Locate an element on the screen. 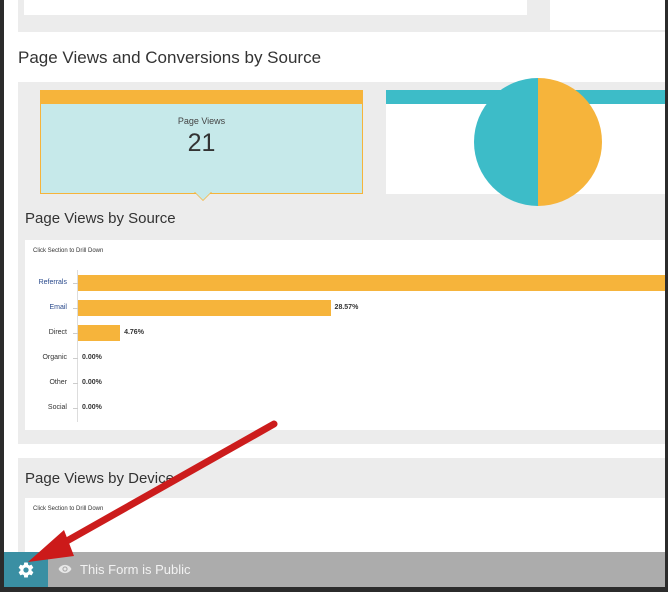  kpi-value: 21 is located at coordinates (201, 143).